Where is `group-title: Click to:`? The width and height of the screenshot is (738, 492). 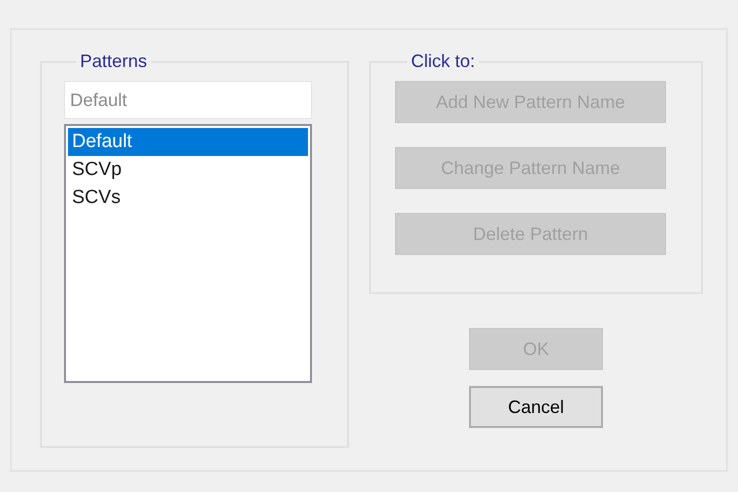
group-title: Click to: is located at coordinates (443, 61).